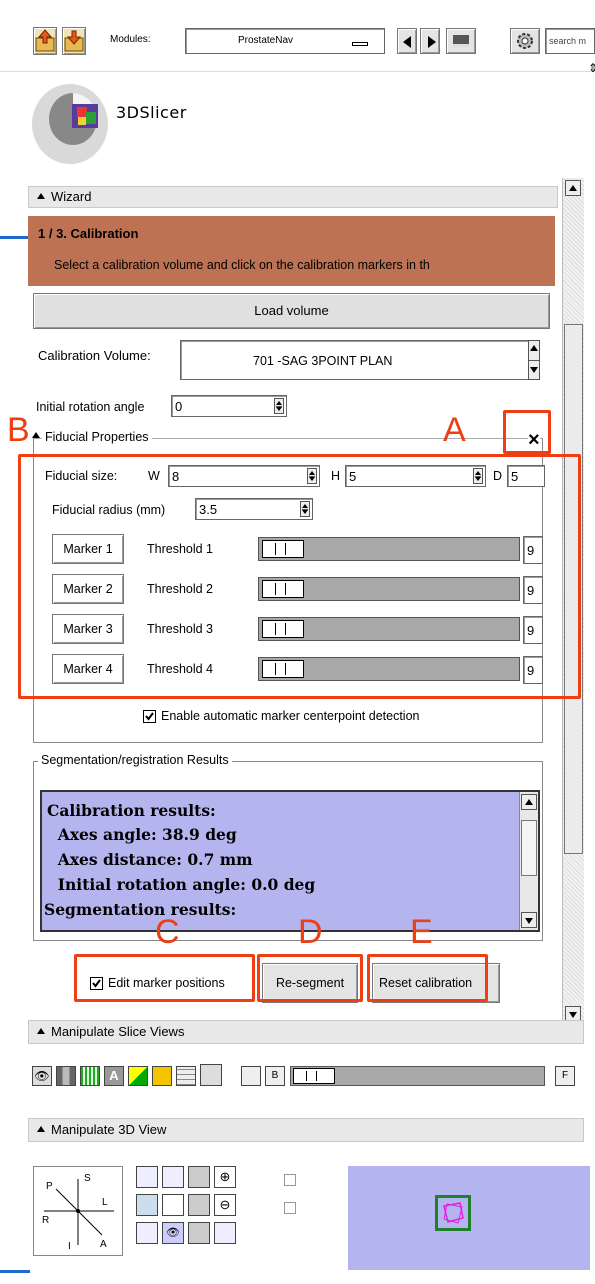 This screenshot has width=595, height=1284. I want to click on load-volume-button: Load volume, so click(291, 311).